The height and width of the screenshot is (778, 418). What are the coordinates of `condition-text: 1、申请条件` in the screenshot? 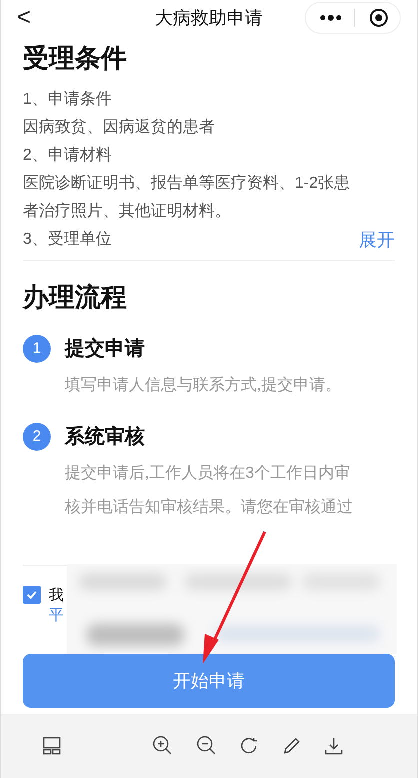 It's located at (67, 100).